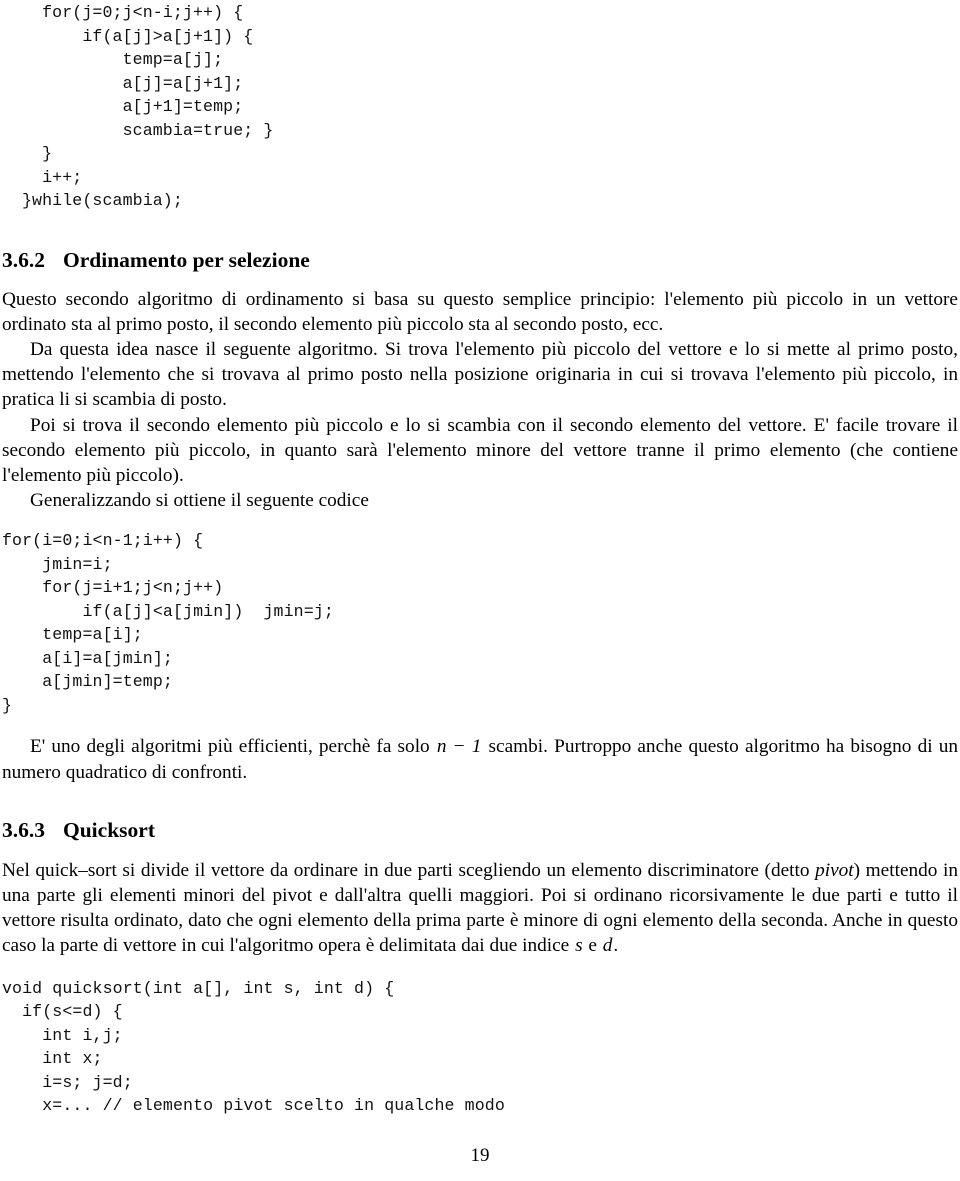 Image resolution: width=960 pixels, height=1181 pixels. What do you see at coordinates (23, 259) in the screenshot?
I see `section-number: 3.6.2` at bounding box center [23, 259].